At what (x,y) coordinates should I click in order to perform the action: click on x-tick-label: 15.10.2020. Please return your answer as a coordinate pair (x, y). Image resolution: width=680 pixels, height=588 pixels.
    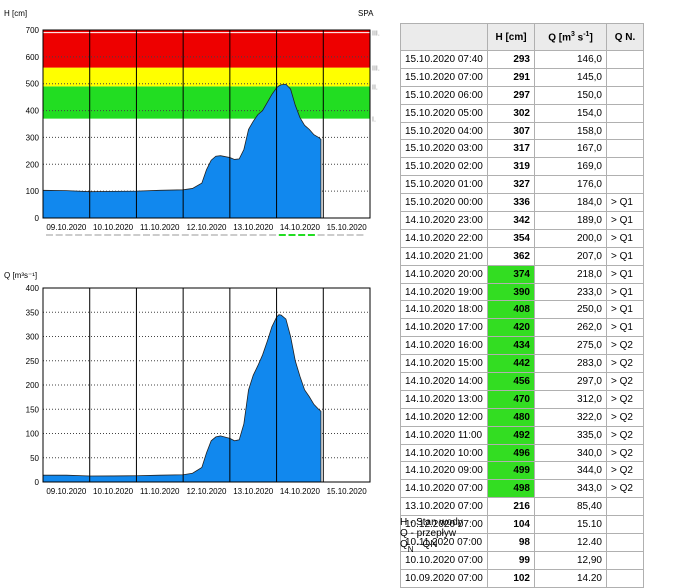
    Looking at the image, I should click on (347, 491).